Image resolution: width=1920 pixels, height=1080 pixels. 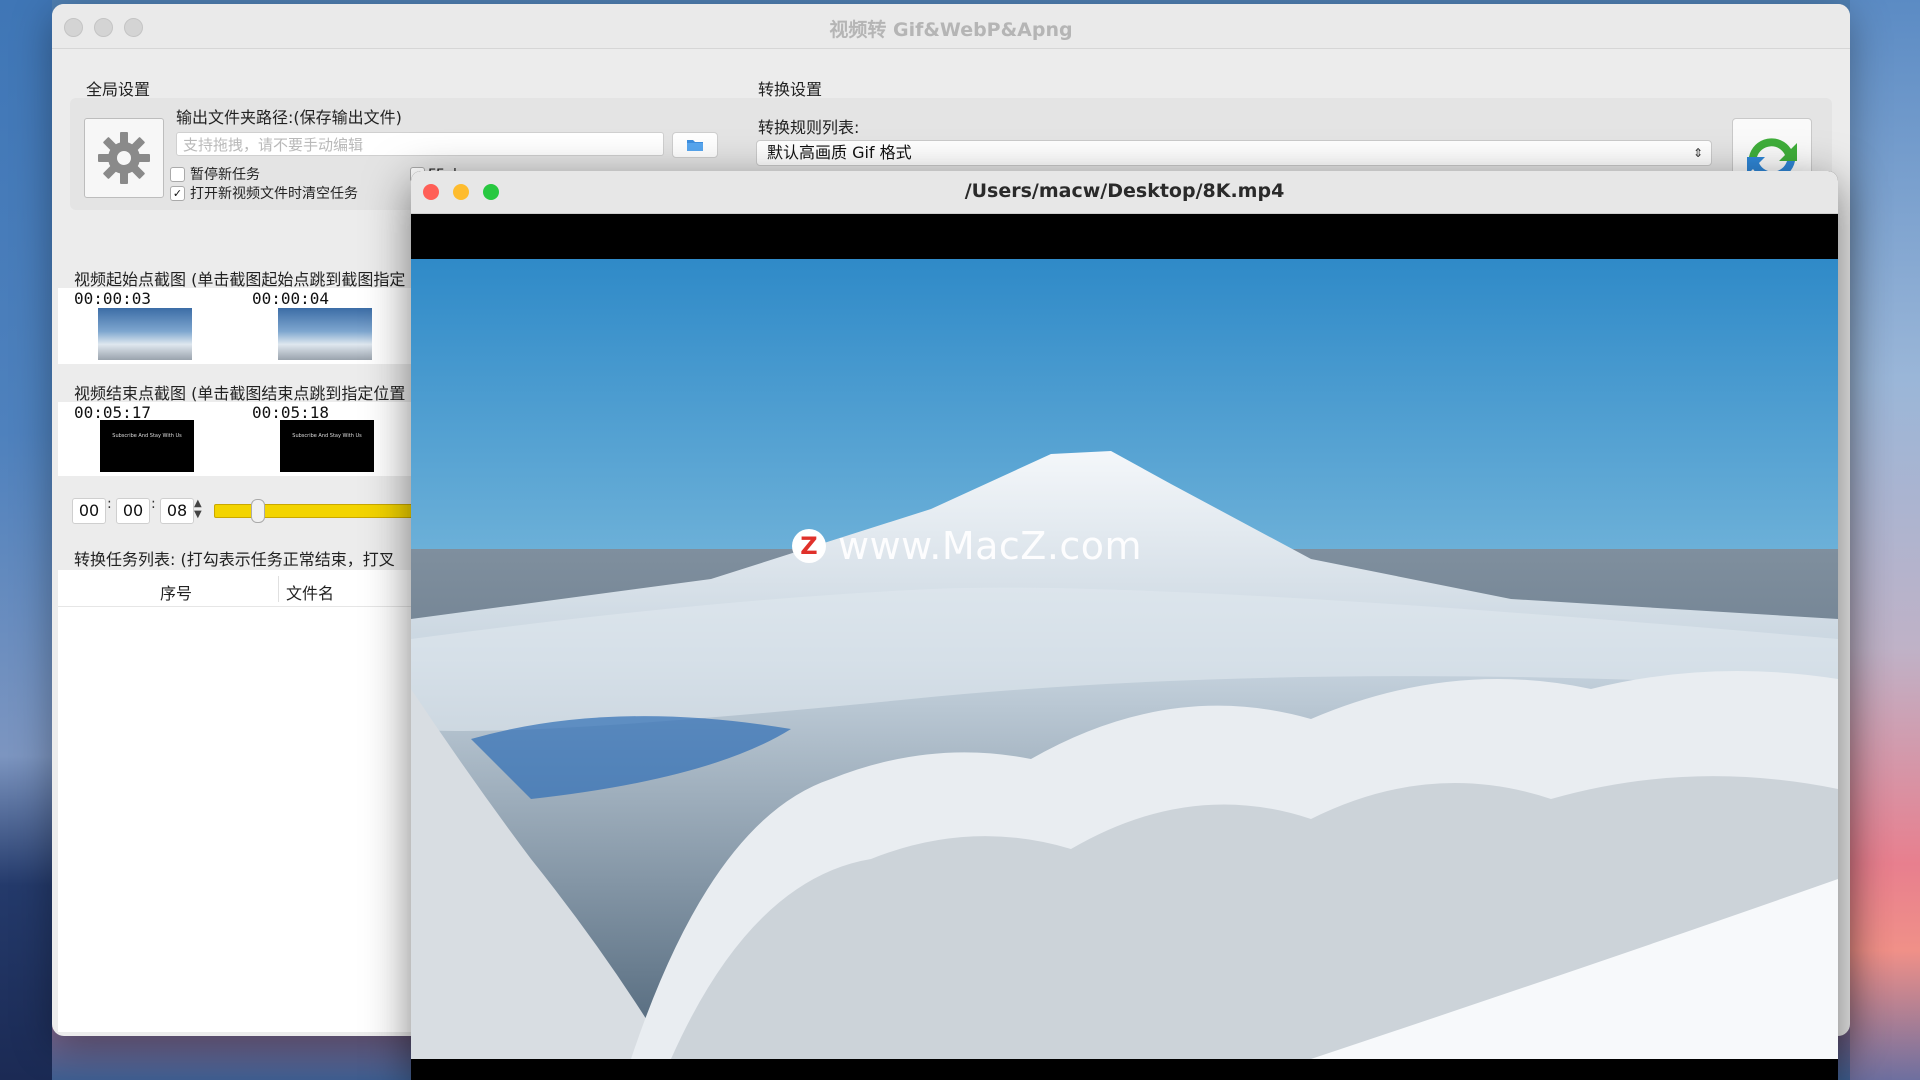 What do you see at coordinates (274, 194) in the screenshot?
I see `clear-on-open-label: 打开新视频文件时清空任务` at bounding box center [274, 194].